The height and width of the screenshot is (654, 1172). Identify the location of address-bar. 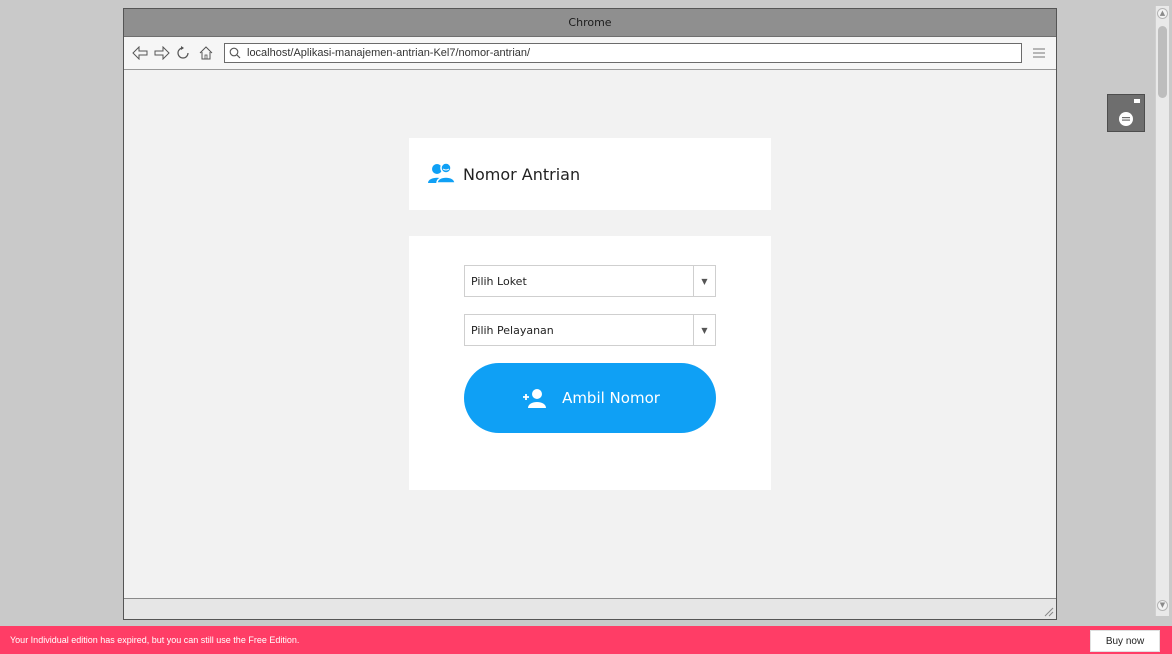
(623, 53).